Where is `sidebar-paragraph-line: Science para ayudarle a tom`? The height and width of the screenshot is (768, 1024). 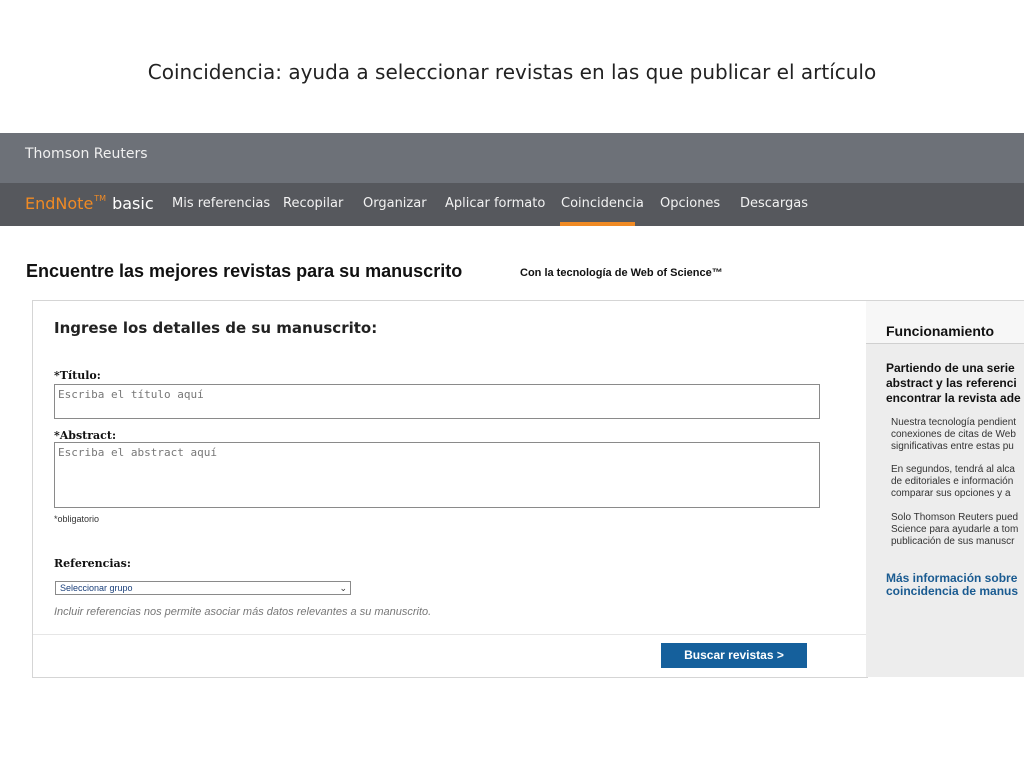 sidebar-paragraph-line: Science para ayudarle a tom is located at coordinates (955, 529).